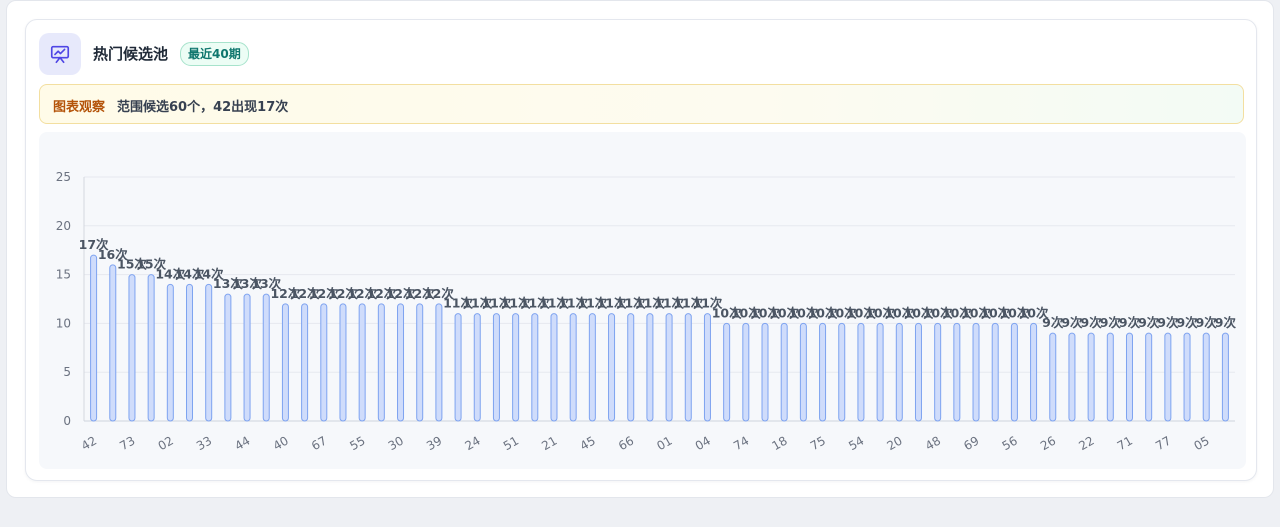 The width and height of the screenshot is (1280, 527). What do you see at coordinates (319, 443) in the screenshot?
I see `x-tick-label: 67` at bounding box center [319, 443].